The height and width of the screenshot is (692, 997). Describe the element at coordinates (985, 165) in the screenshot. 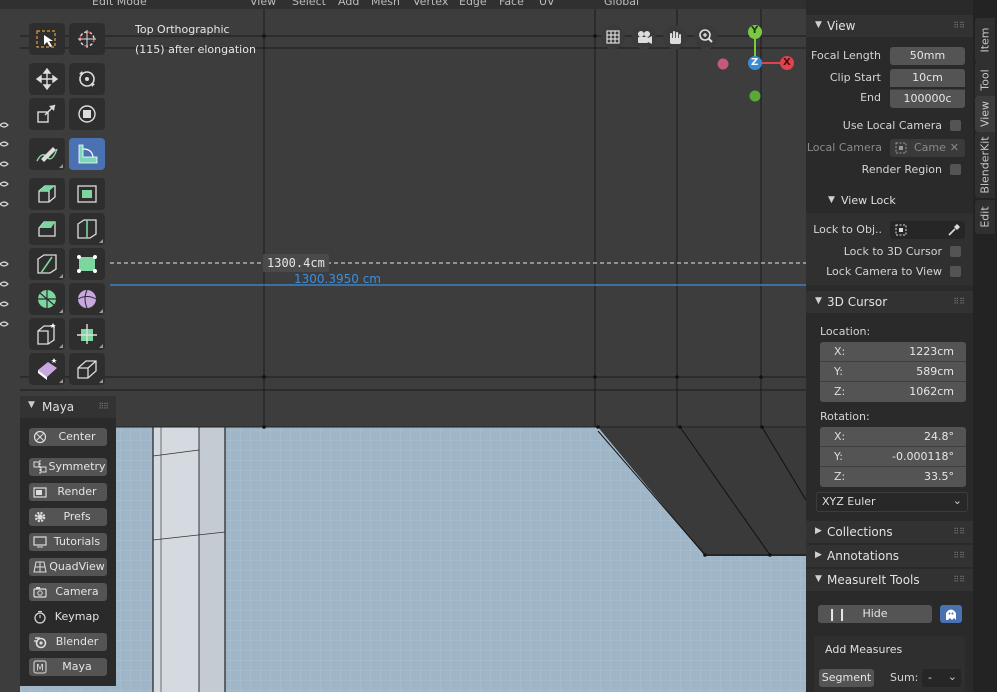

I see `tab-blenderkit: BlenderKit` at that location.